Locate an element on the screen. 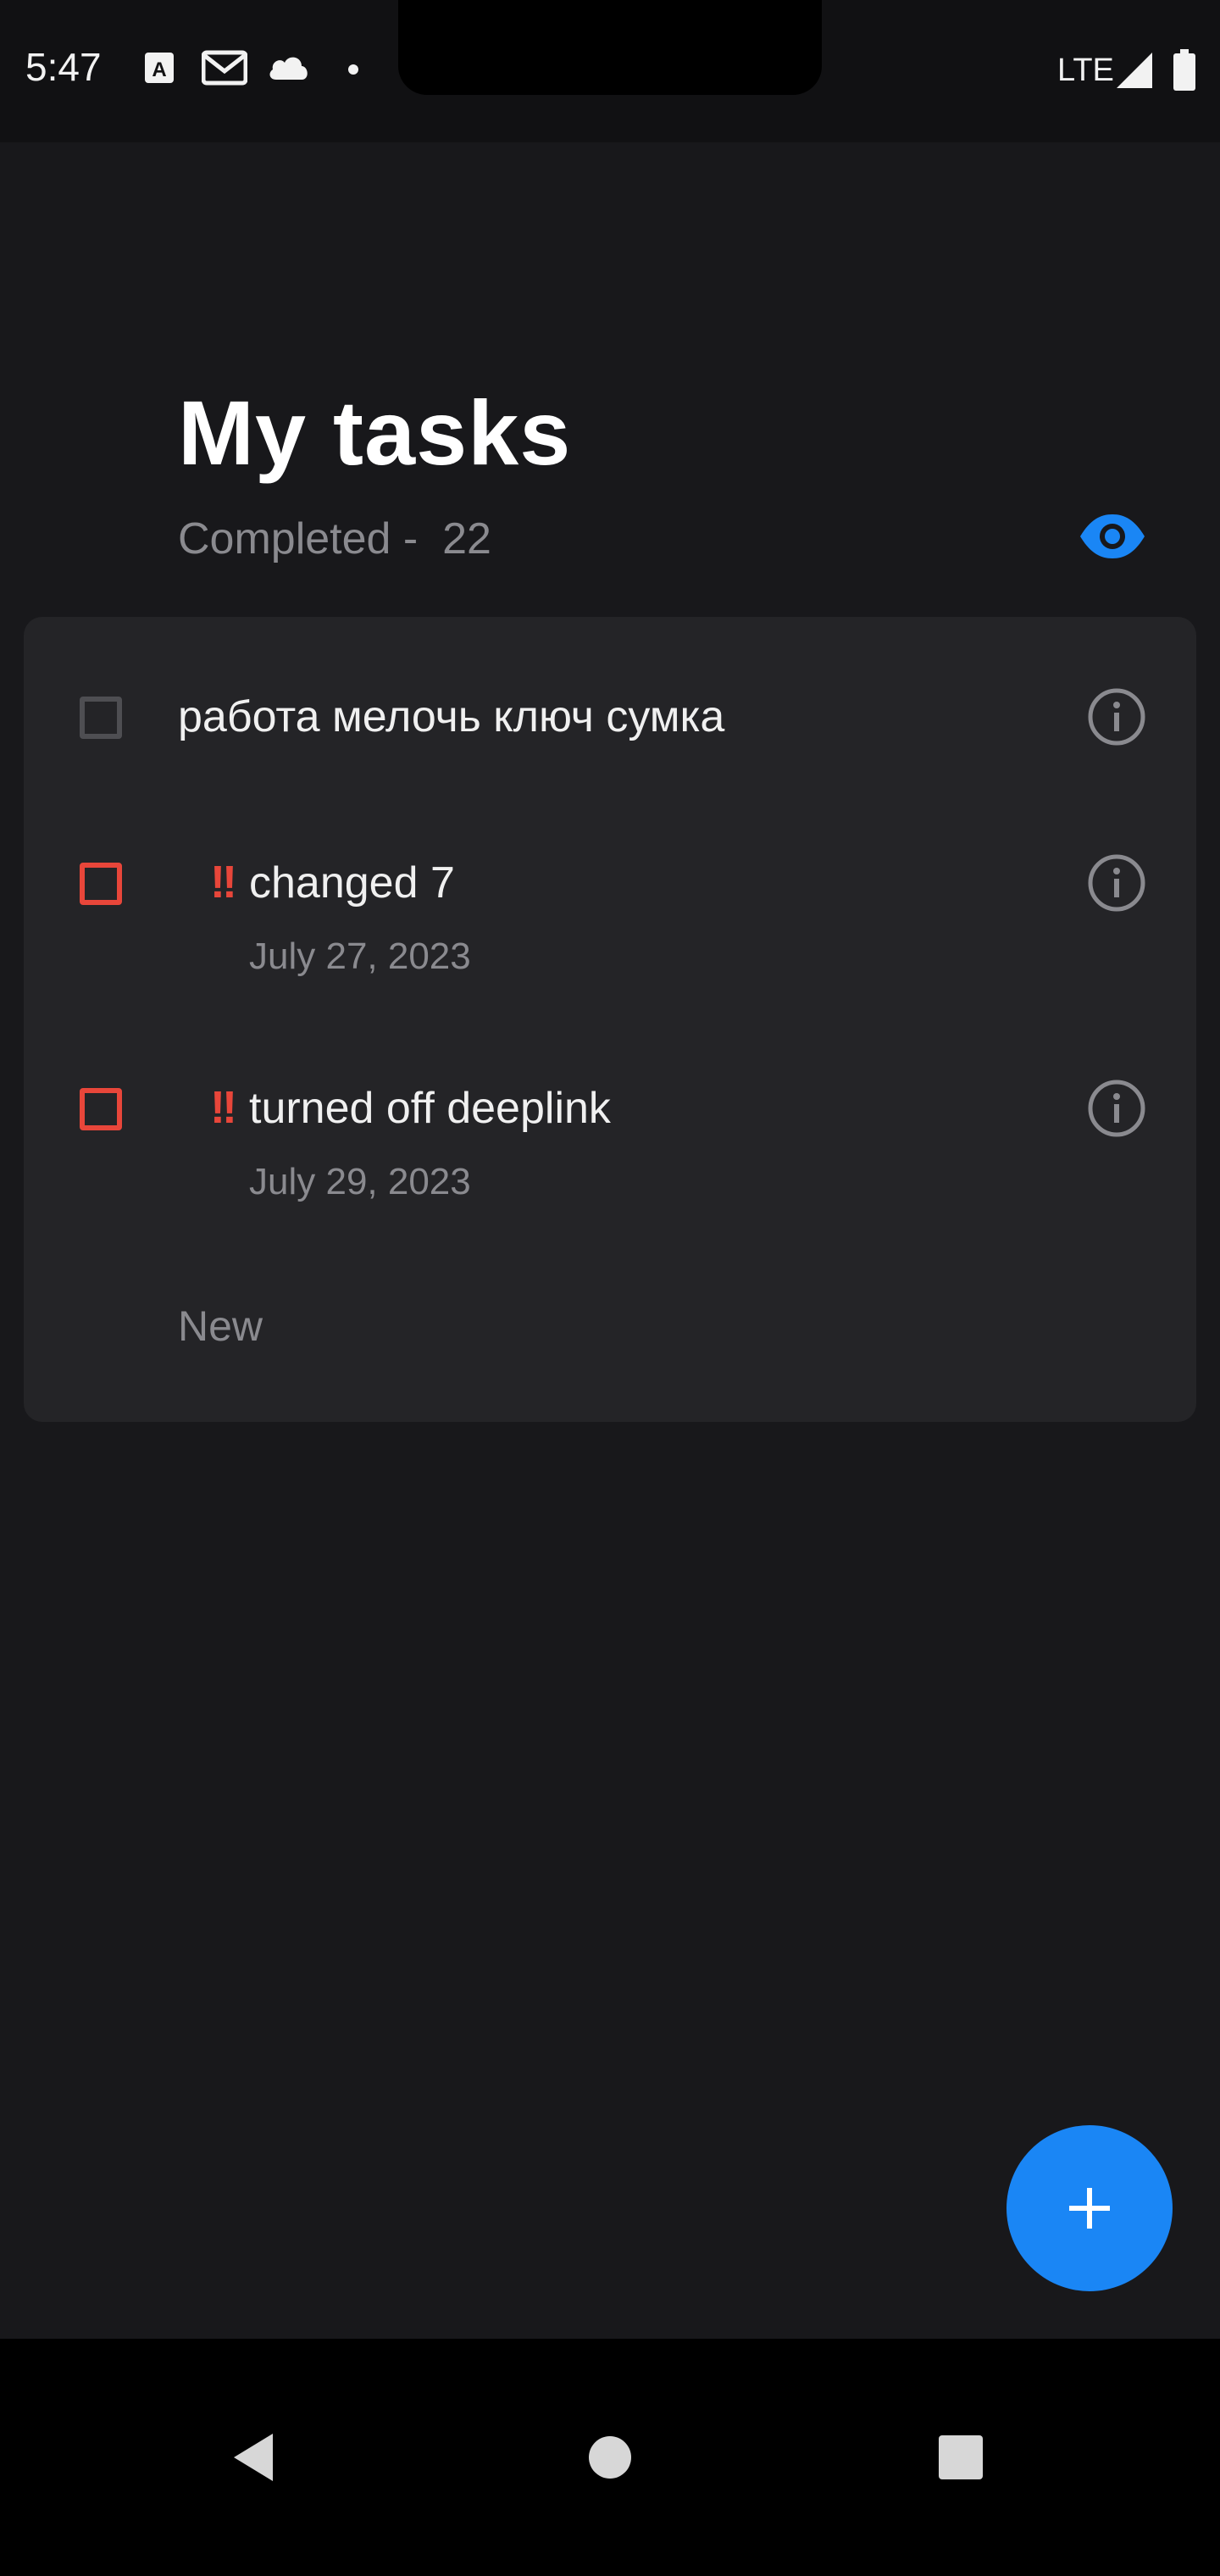 The image size is (1220, 2576). toggle-completed-visibility-button is located at coordinates (1112, 536).